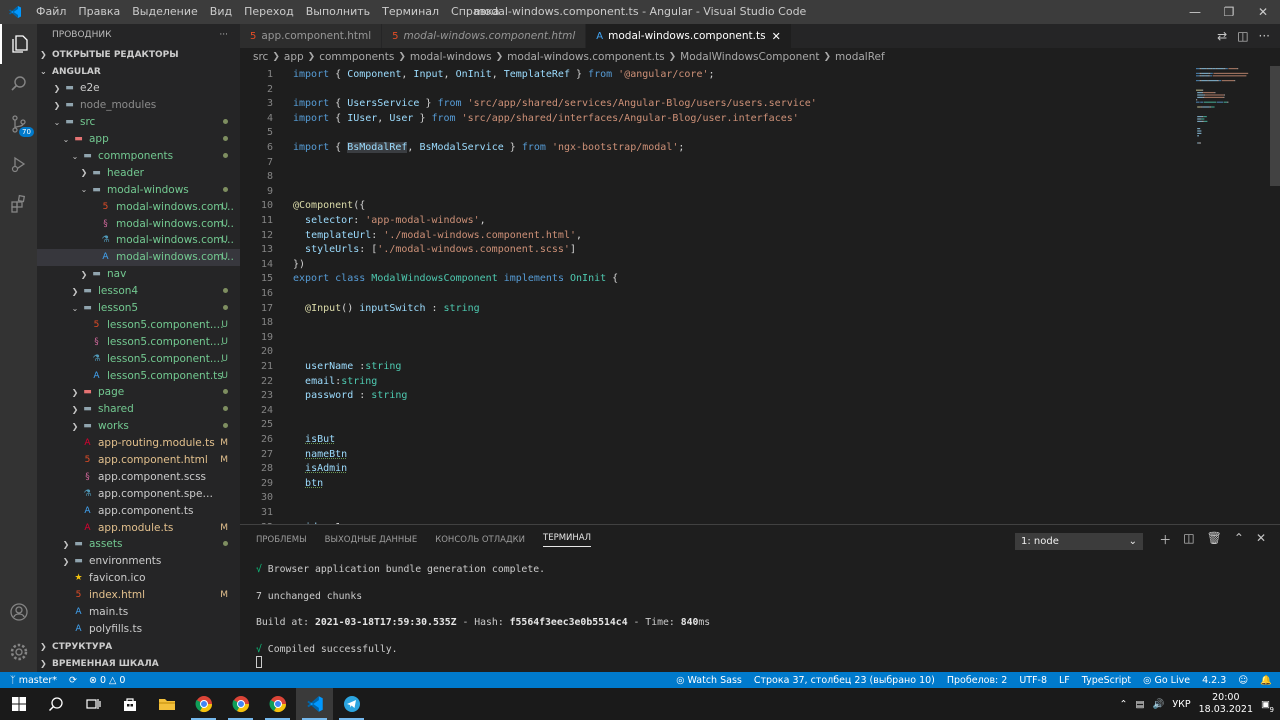 The height and width of the screenshot is (720, 1280). I want to click on telegram-icon, so click(351, 704).